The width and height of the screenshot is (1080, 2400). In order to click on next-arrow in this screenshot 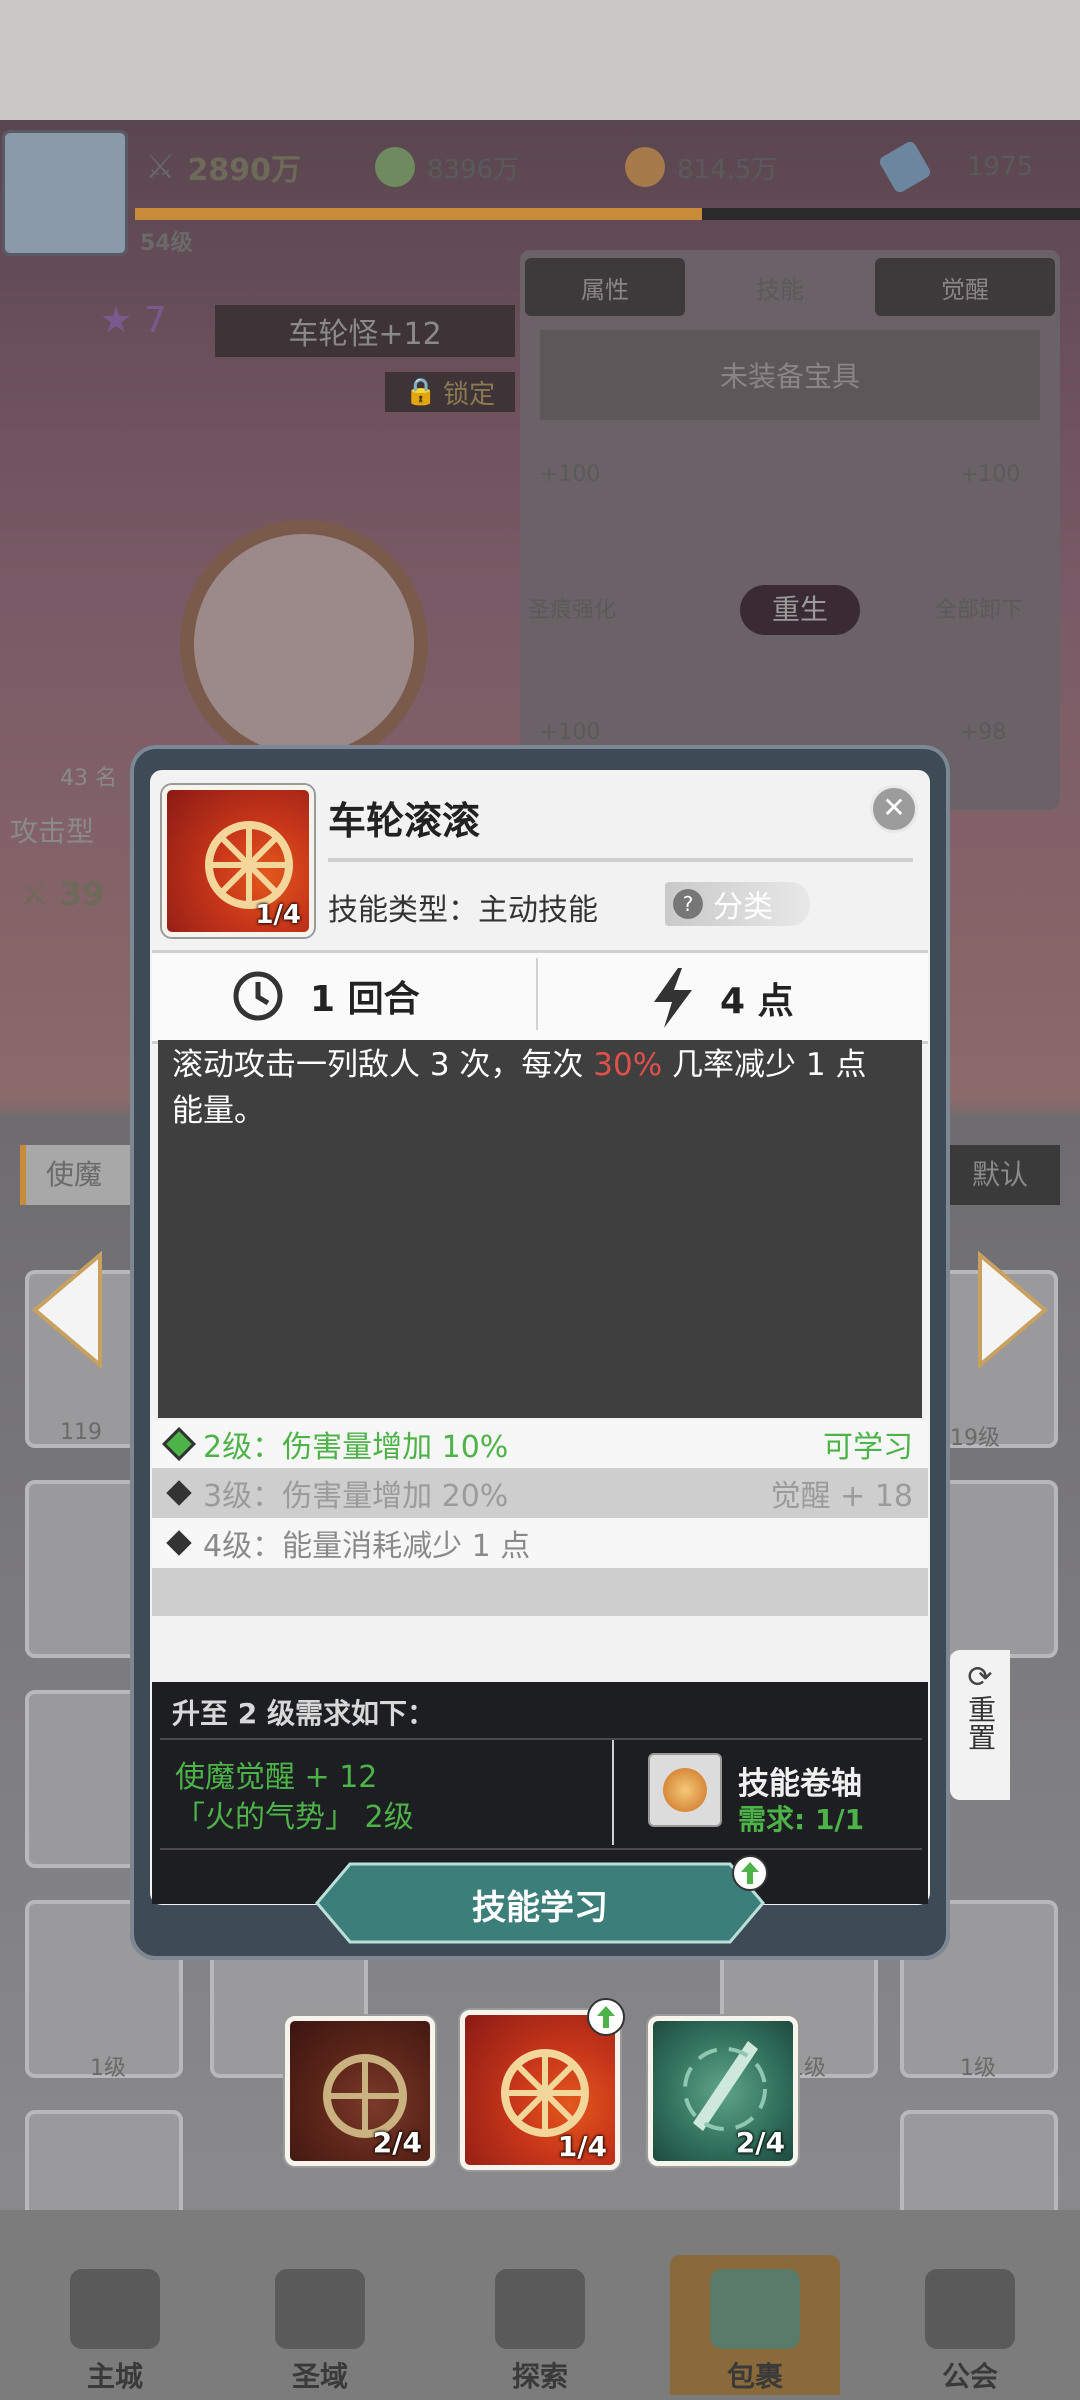, I will do `click(1010, 1310)`.